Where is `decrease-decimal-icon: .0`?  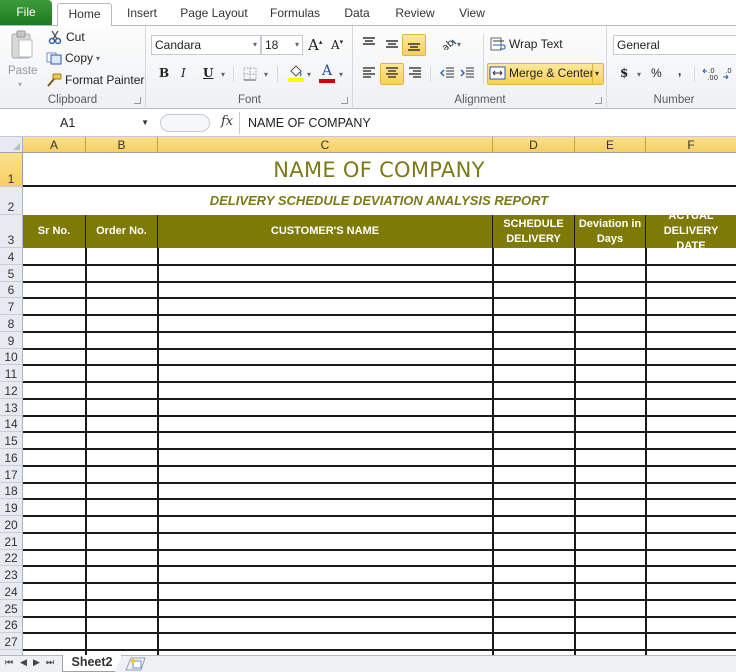 decrease-decimal-icon: .0 is located at coordinates (729, 74).